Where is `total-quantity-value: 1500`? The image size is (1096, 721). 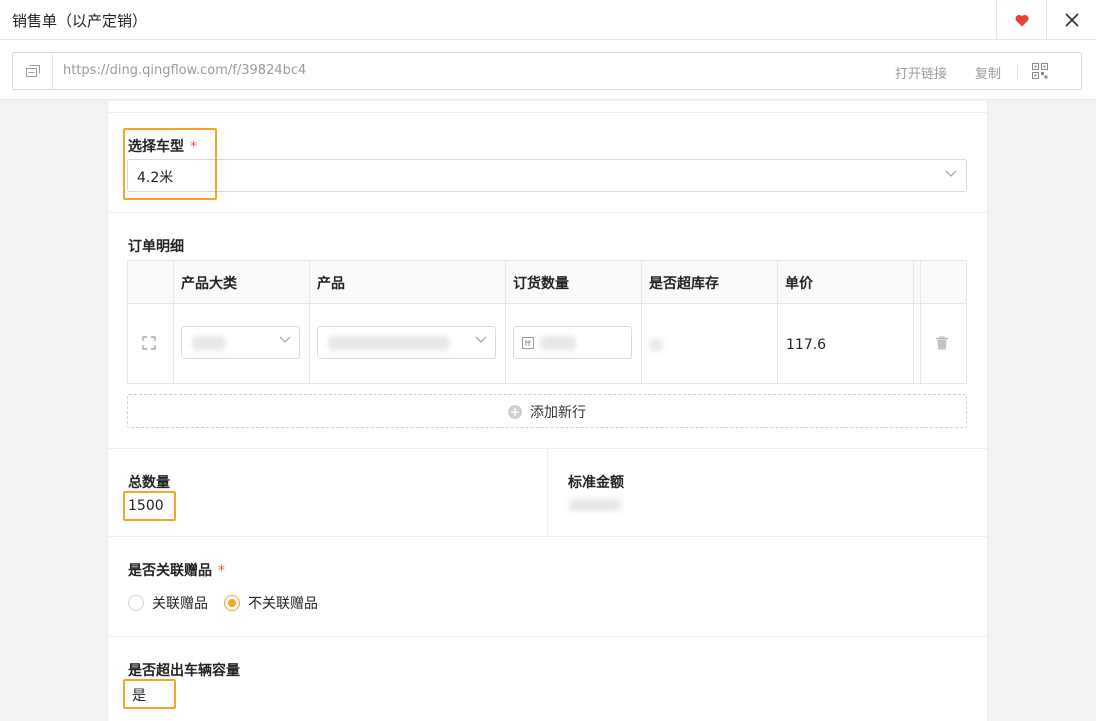
total-quantity-value: 1500 is located at coordinates (146, 506).